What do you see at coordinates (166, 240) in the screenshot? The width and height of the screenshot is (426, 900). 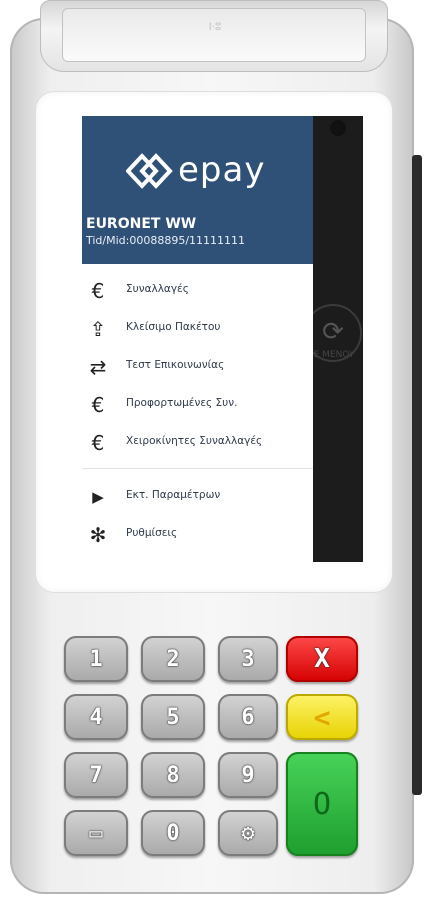 I see `terminal-merchant-id: Tid/Mid:00088895/11111111` at bounding box center [166, 240].